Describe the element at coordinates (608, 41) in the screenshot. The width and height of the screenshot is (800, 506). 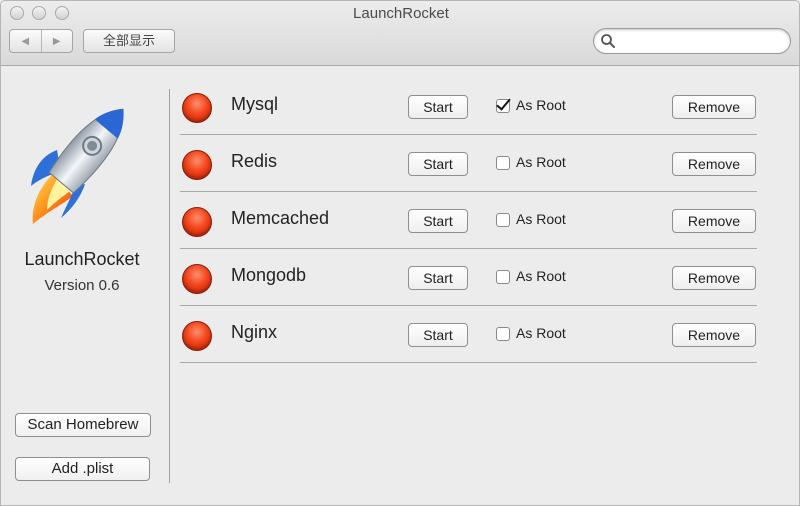
I see `search-icon` at that location.